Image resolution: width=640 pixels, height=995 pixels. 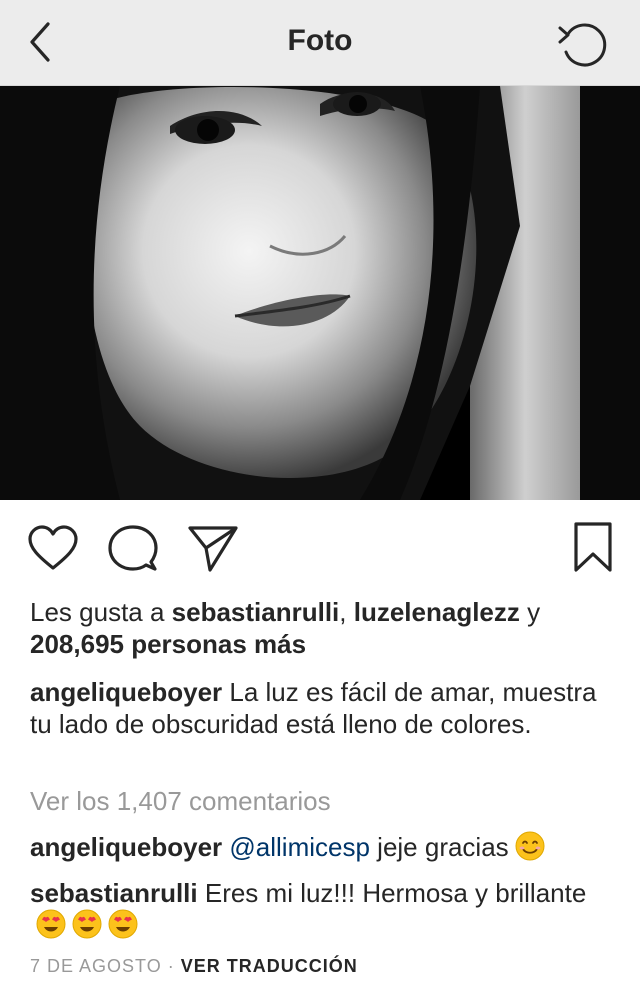 I want to click on comment-text: Eres mi luz!!! Hermosa y brillante, so click(x=392, y=893).